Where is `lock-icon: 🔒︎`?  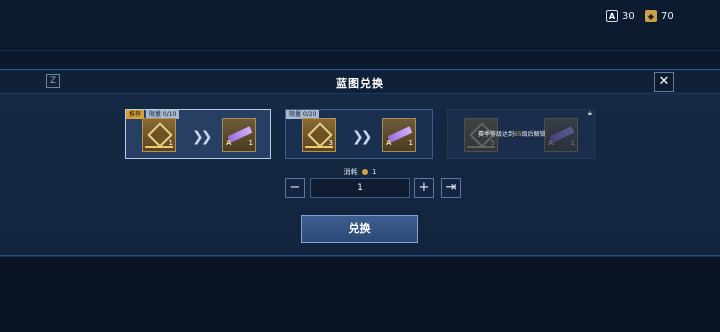
lock-icon: 🔒︎ is located at coordinates (590, 113).